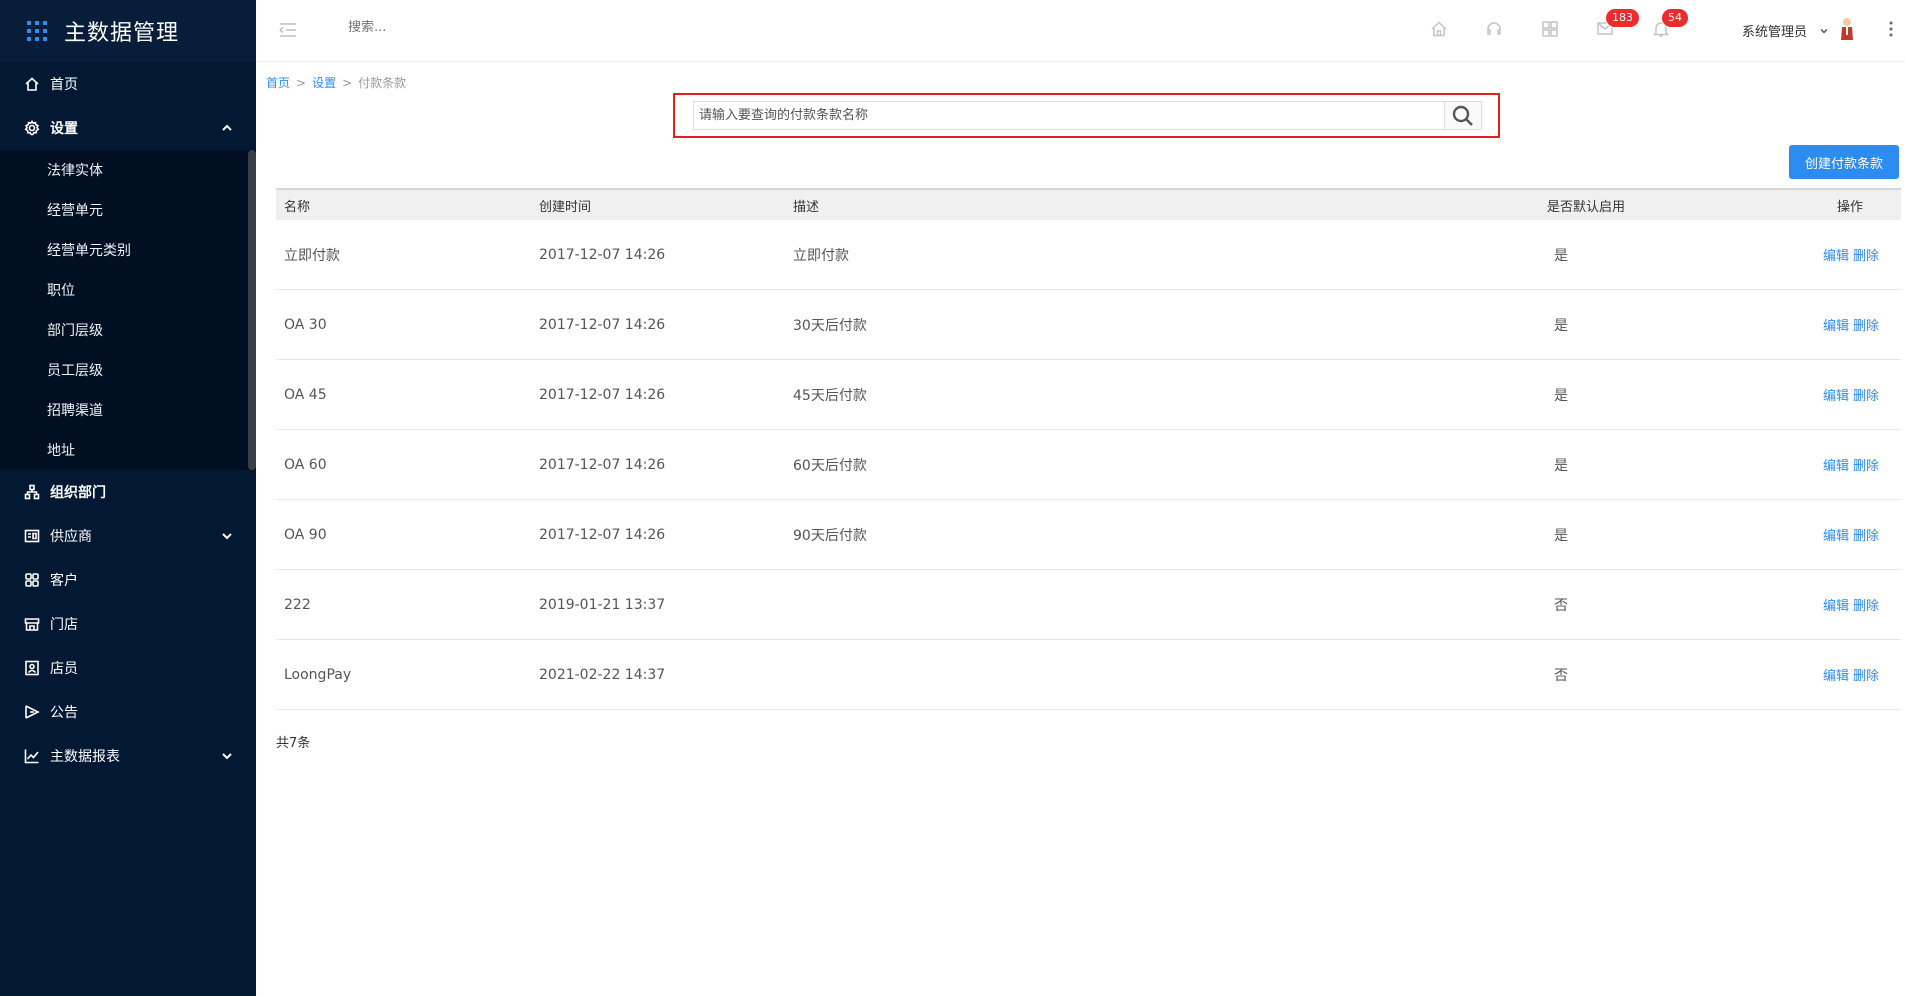 Image resolution: width=1905 pixels, height=996 pixels. I want to click on bell-icon: 54, so click(1670, 23).